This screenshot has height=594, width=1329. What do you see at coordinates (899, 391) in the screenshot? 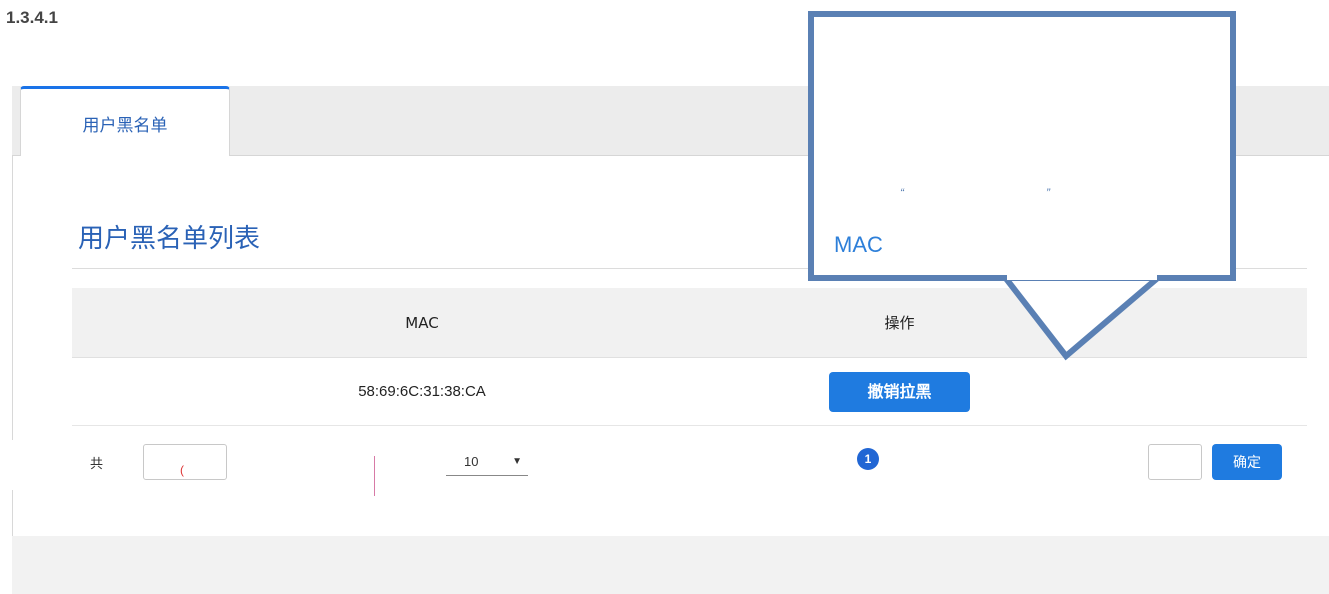
I see `unblock-button: 撤销拉黑` at bounding box center [899, 391].